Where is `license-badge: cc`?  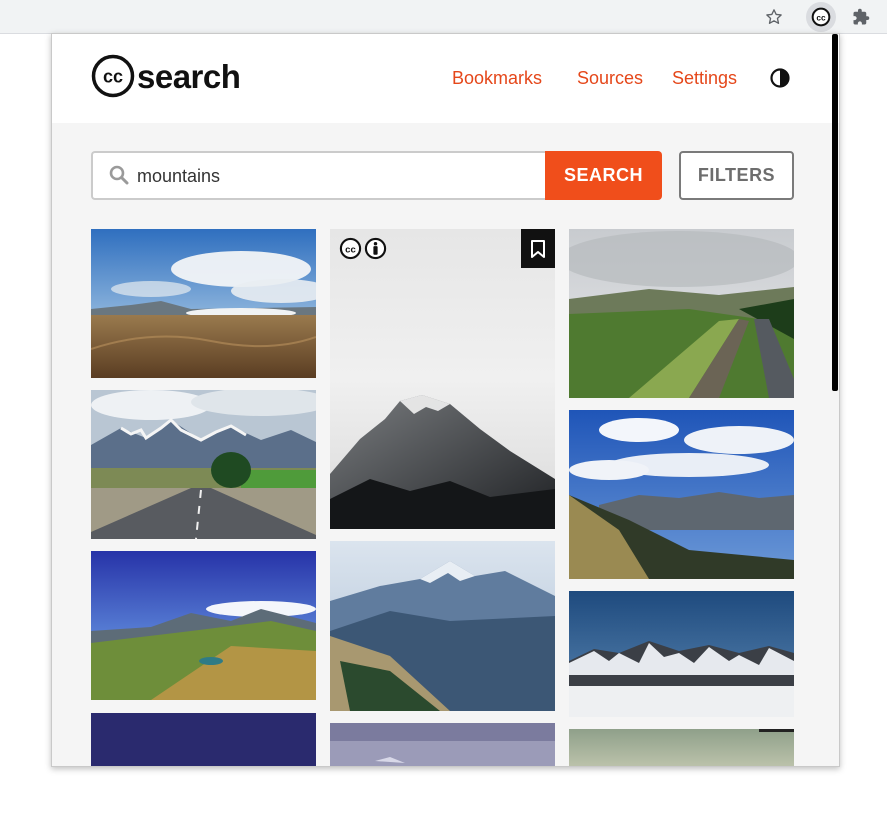
license-badge: cc is located at coordinates (363, 248).